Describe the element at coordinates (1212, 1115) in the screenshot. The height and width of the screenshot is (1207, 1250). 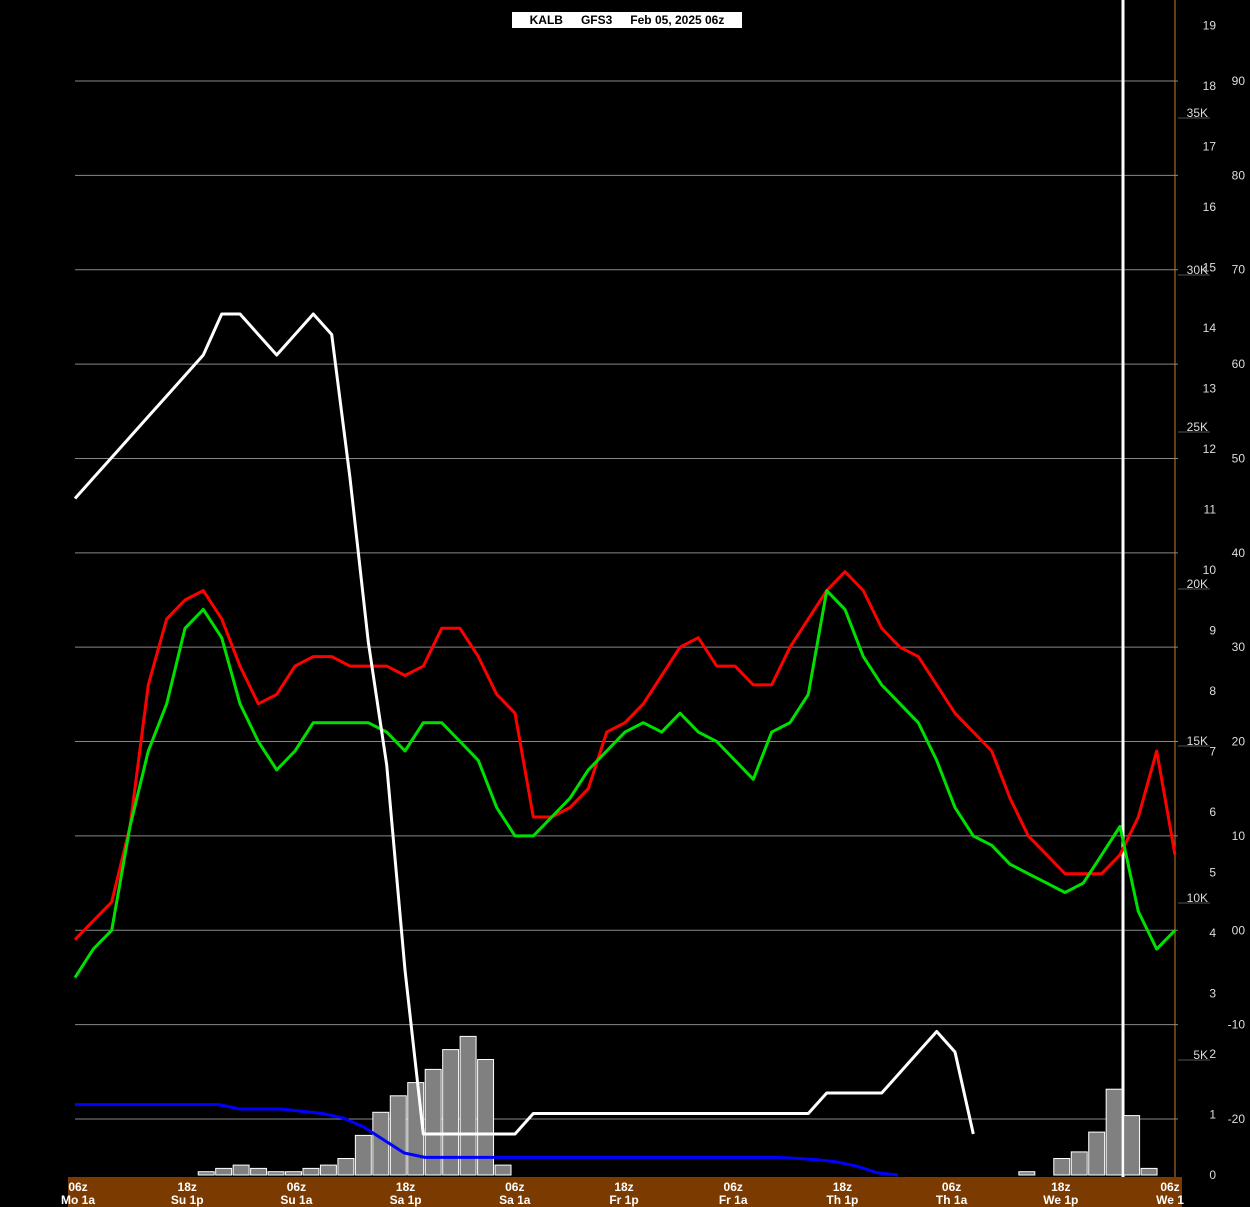
I see `count-tick-label: 1` at that location.